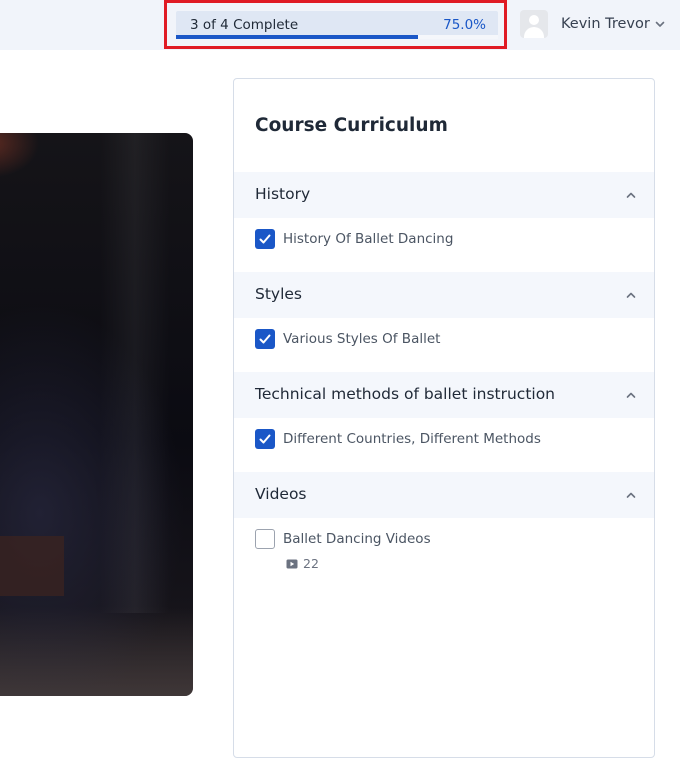 This screenshot has height=758, width=680. I want to click on lesson-meta: 22, so click(302, 563).